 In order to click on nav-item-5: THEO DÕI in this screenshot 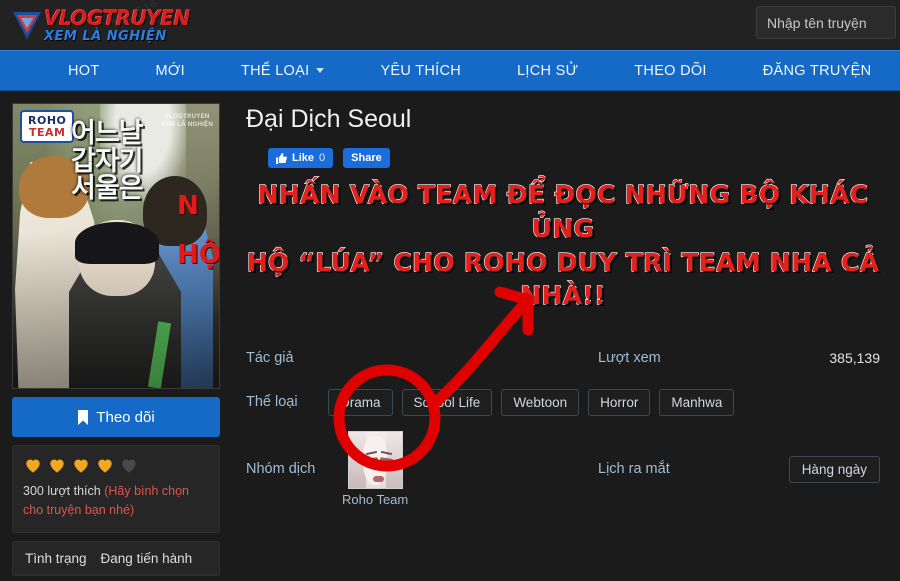, I will do `click(670, 70)`.